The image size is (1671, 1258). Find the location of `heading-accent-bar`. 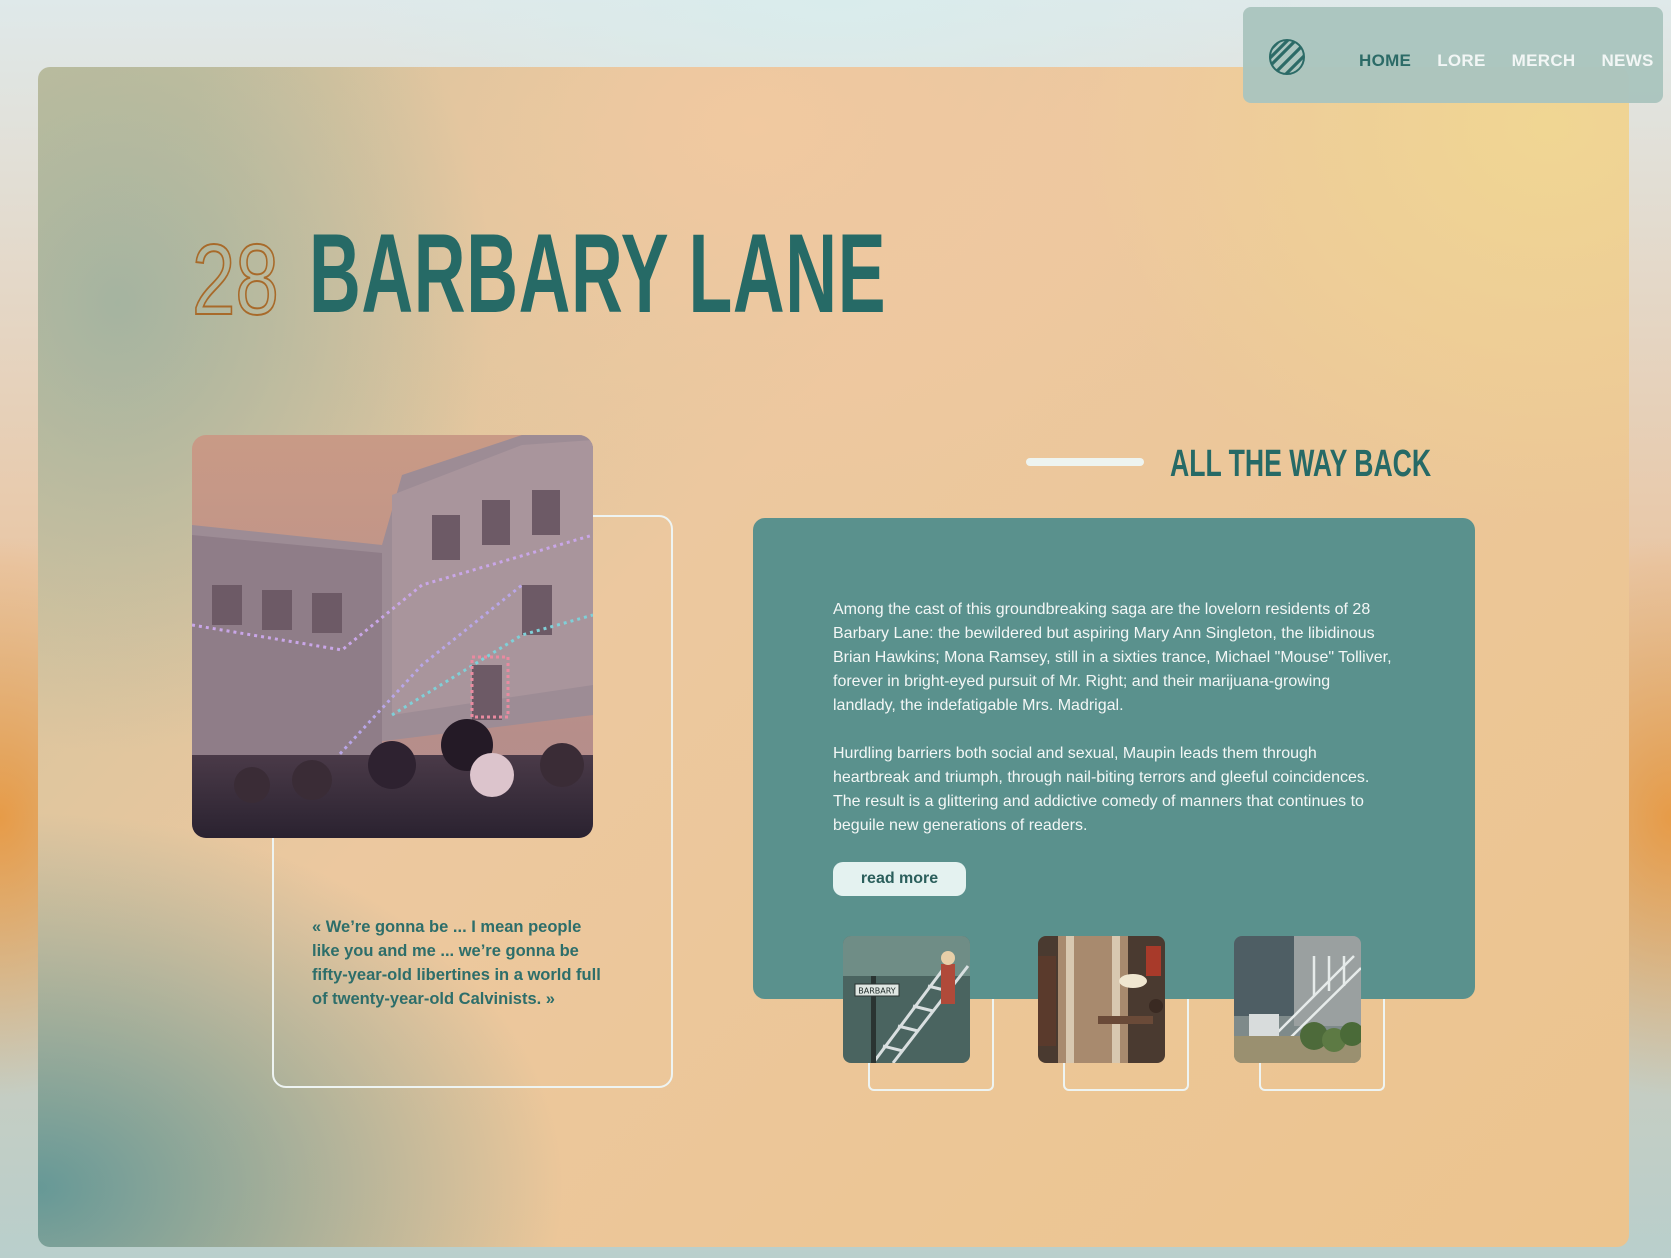

heading-accent-bar is located at coordinates (1085, 462).